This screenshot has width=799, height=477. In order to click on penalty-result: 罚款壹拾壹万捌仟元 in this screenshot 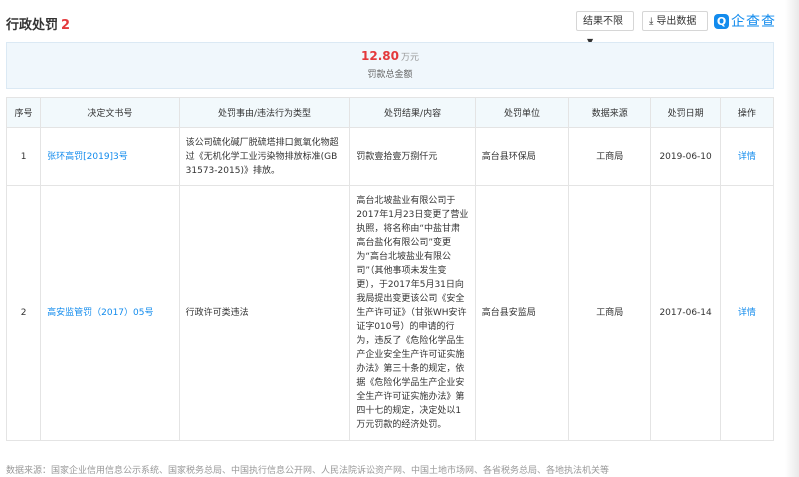, I will do `click(412, 156)`.